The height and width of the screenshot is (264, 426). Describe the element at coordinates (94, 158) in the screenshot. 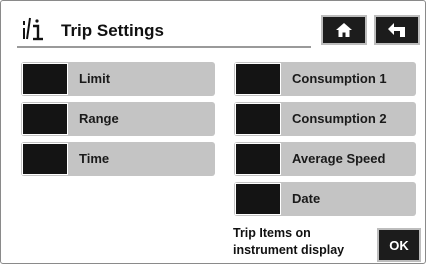

I see `item-label: Time` at that location.